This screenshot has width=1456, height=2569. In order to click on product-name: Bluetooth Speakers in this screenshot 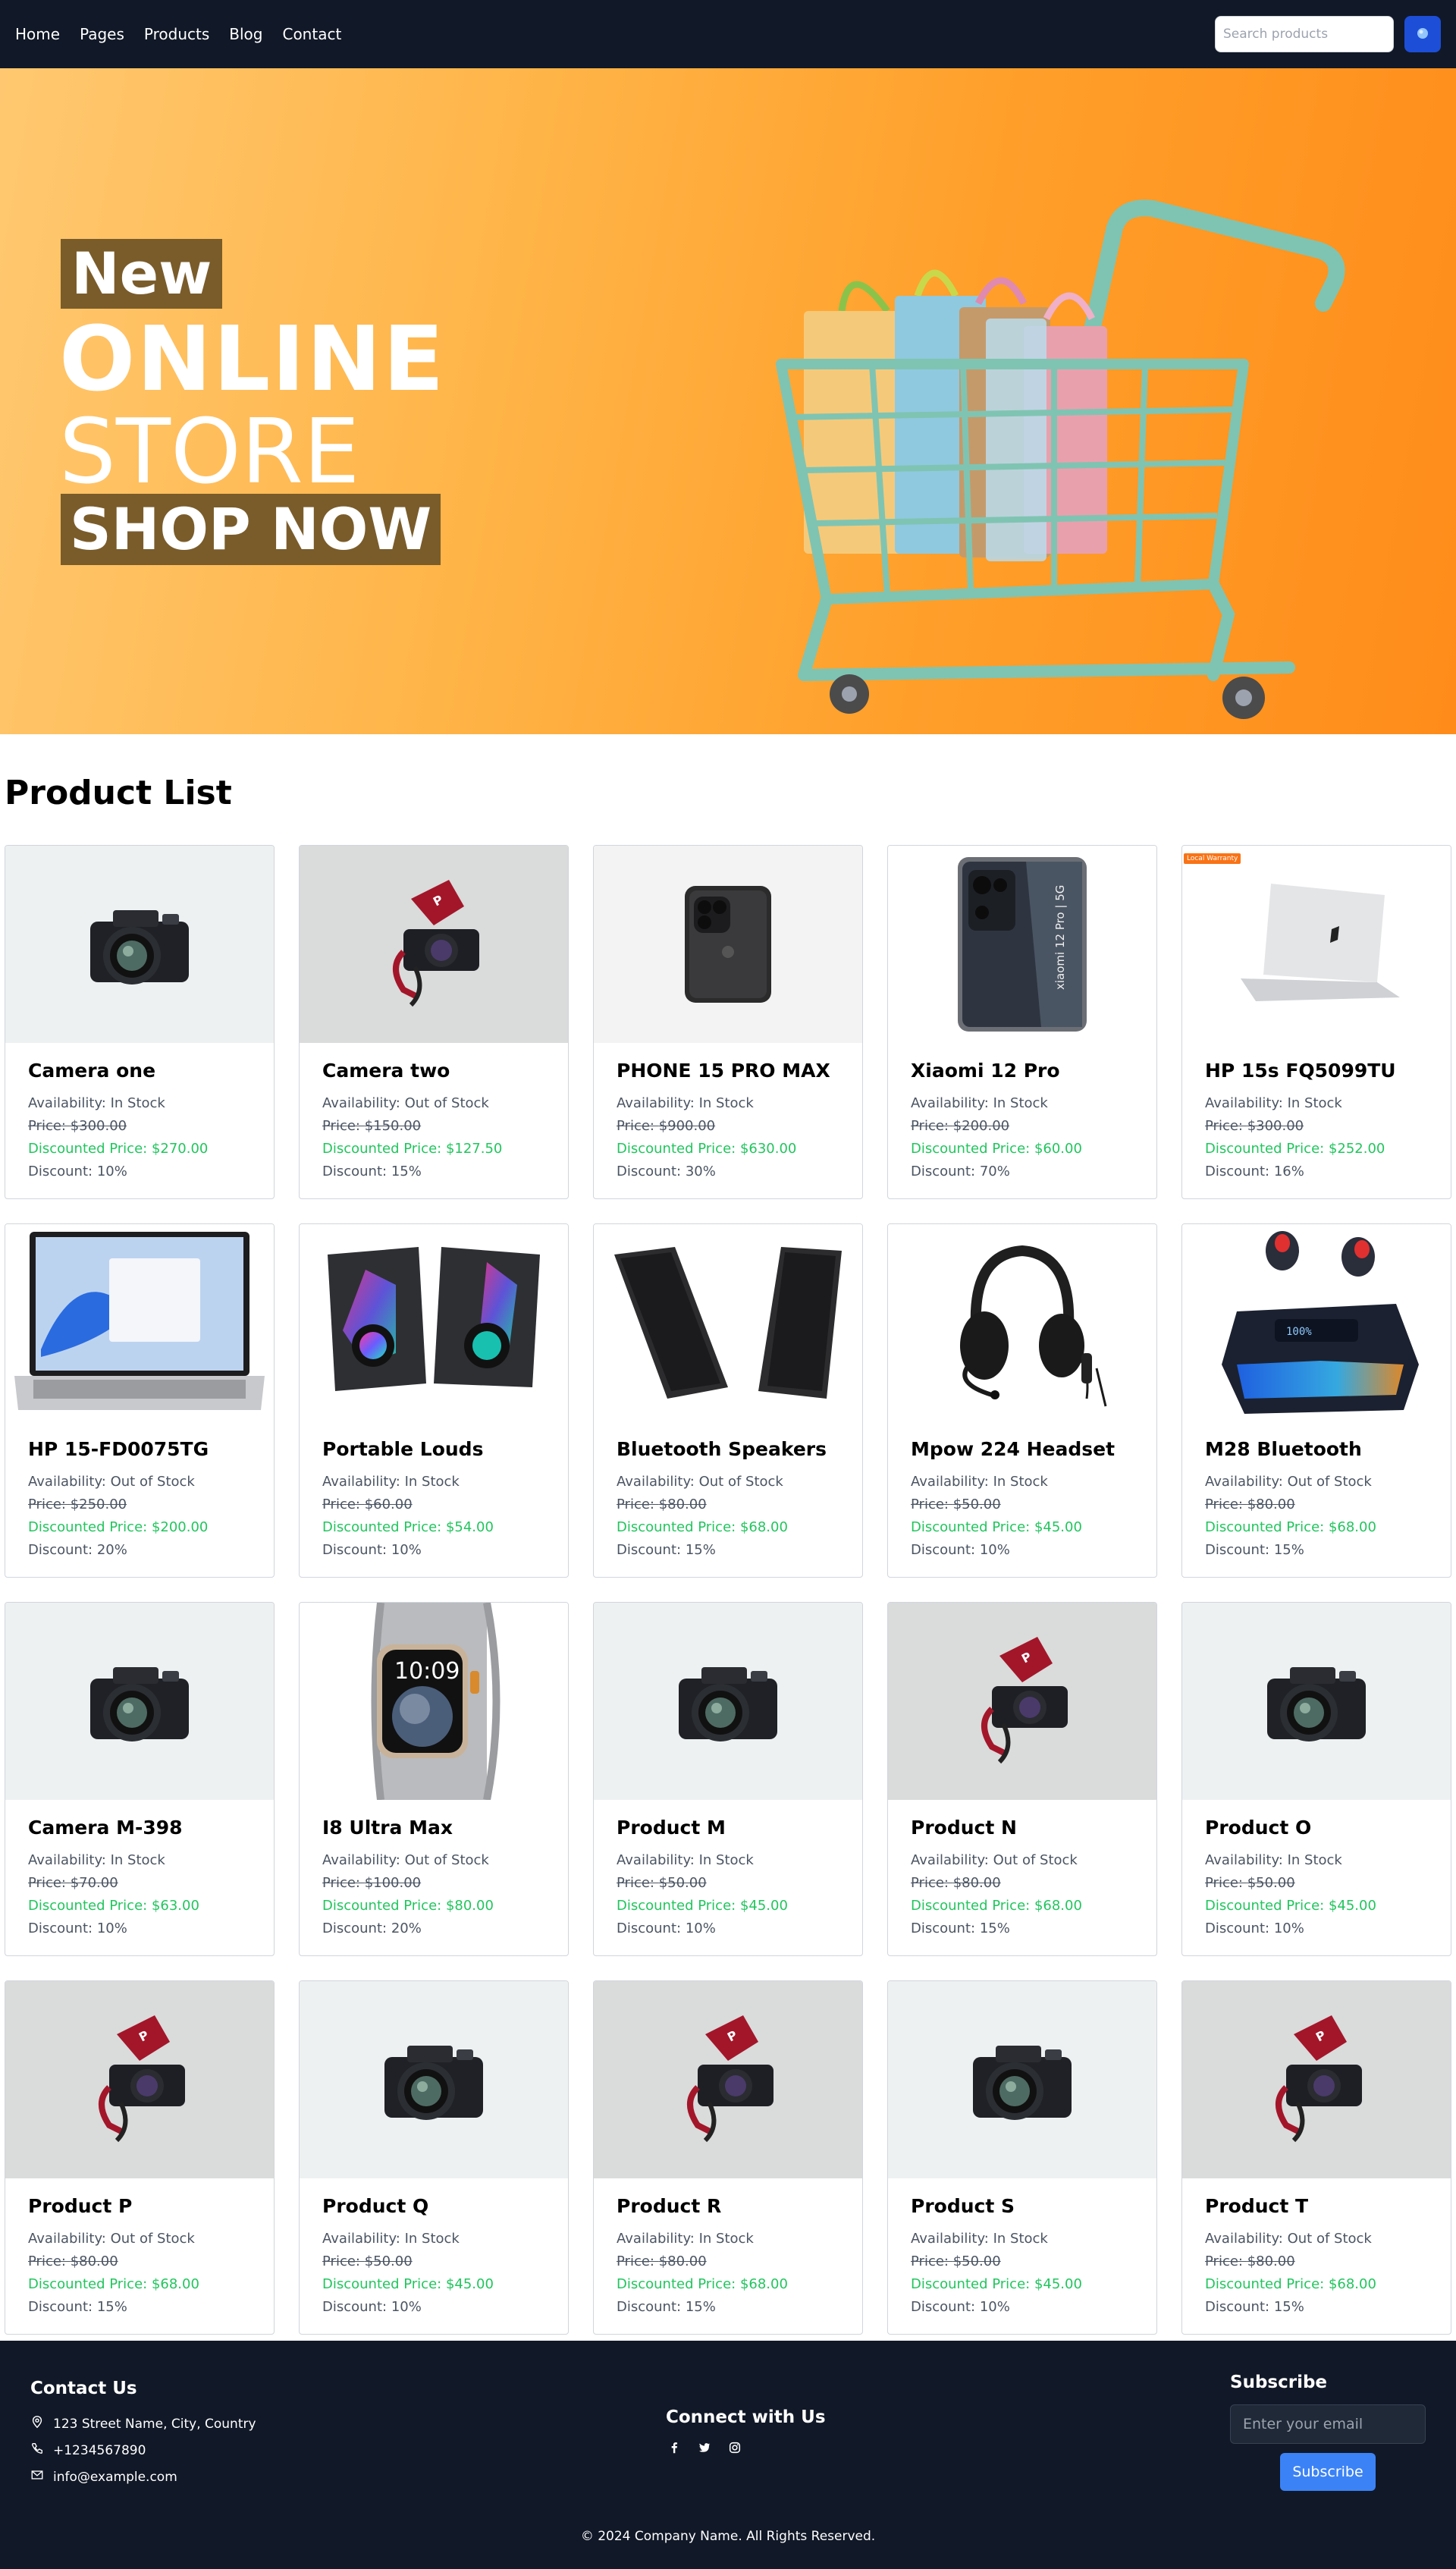, I will do `click(728, 1449)`.